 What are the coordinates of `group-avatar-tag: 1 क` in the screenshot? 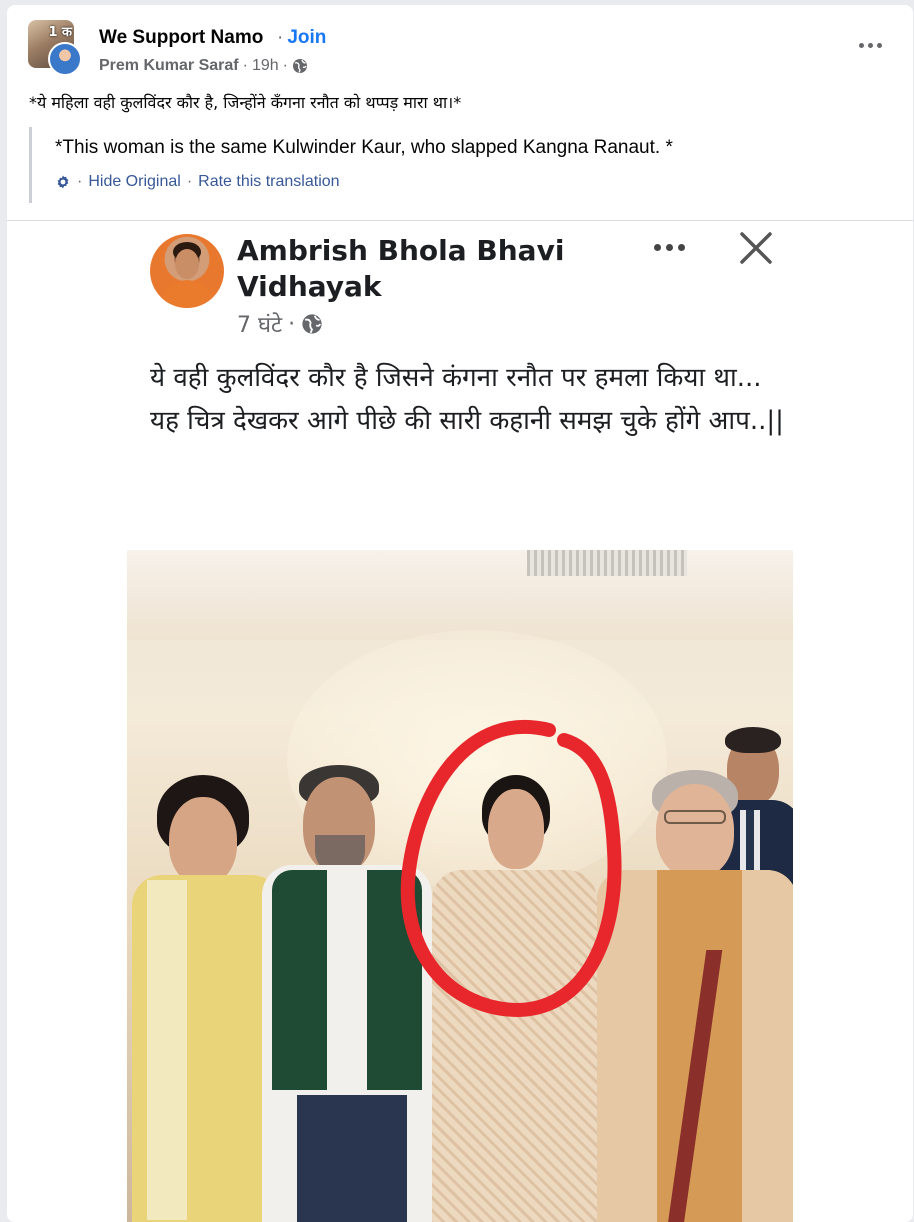 It's located at (60, 32).